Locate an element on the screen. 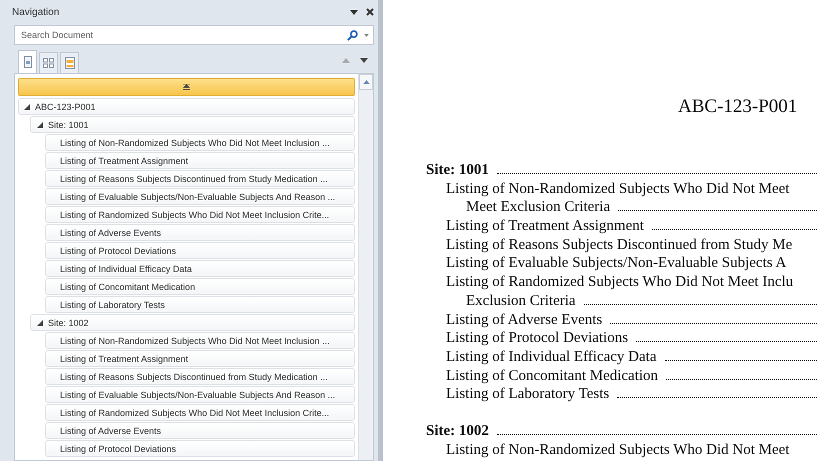  heading-label: Site: 1002 is located at coordinates (68, 323).